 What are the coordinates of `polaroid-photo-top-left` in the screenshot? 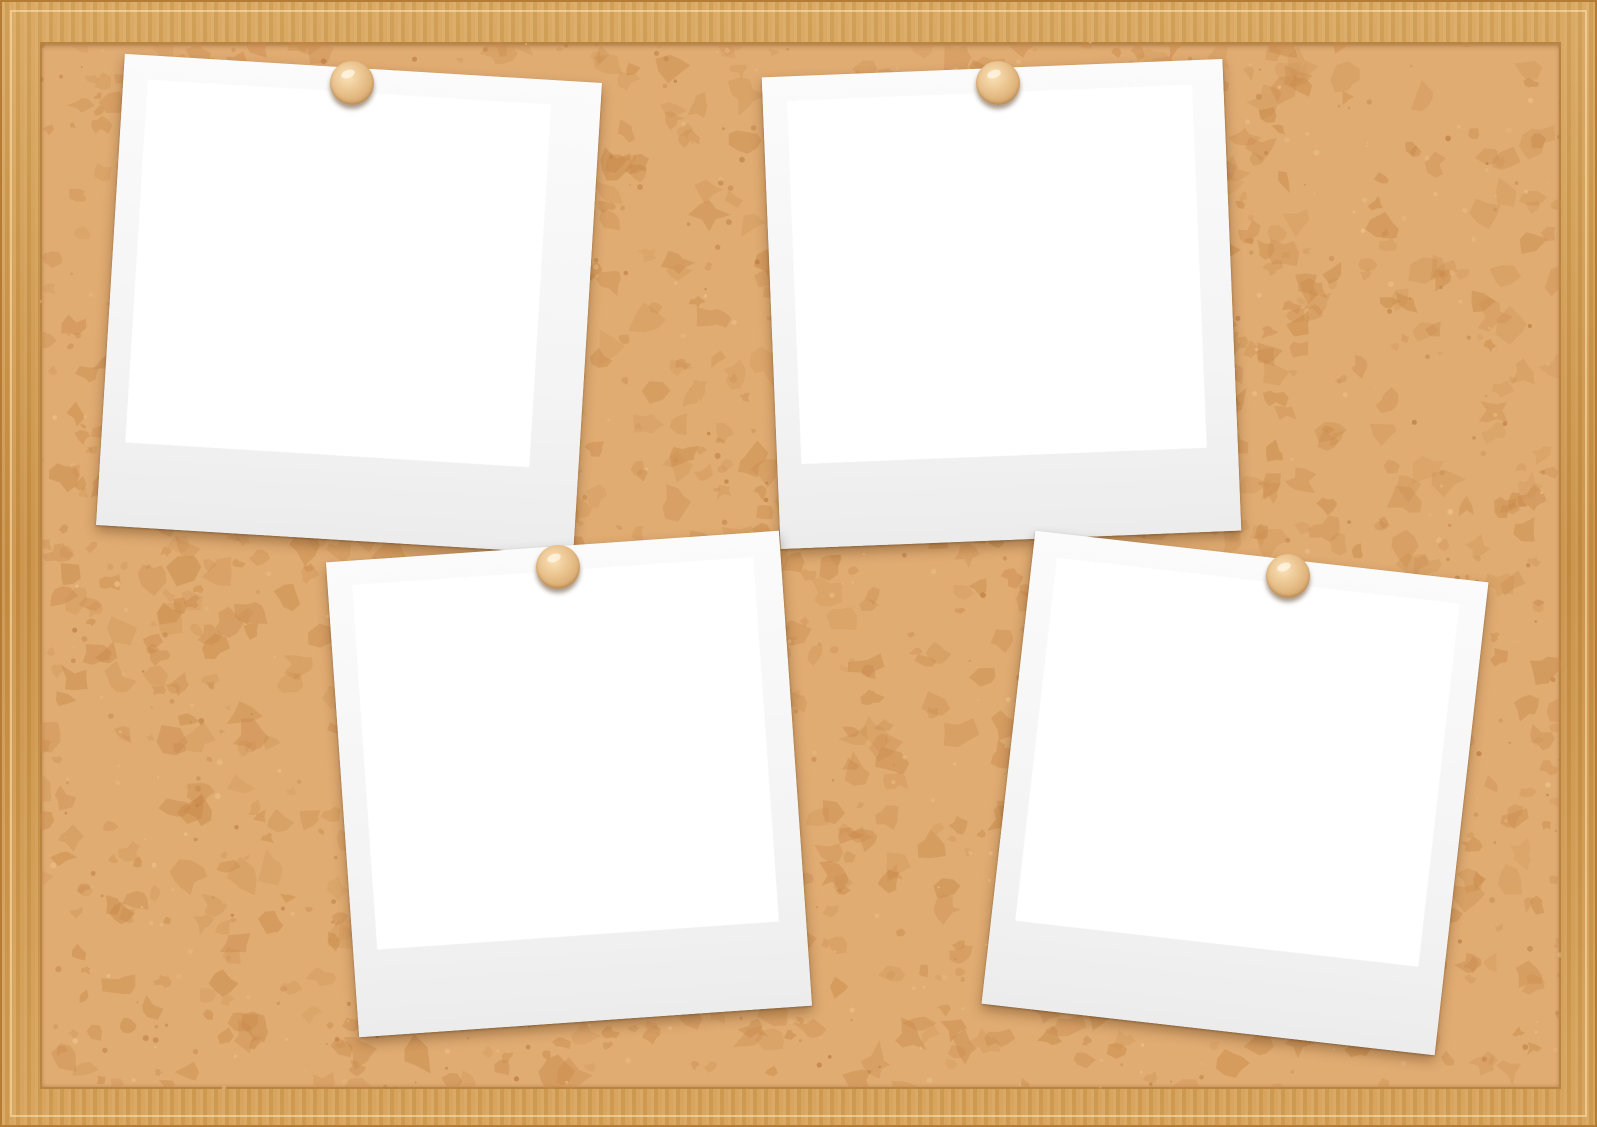 It's located at (349, 304).